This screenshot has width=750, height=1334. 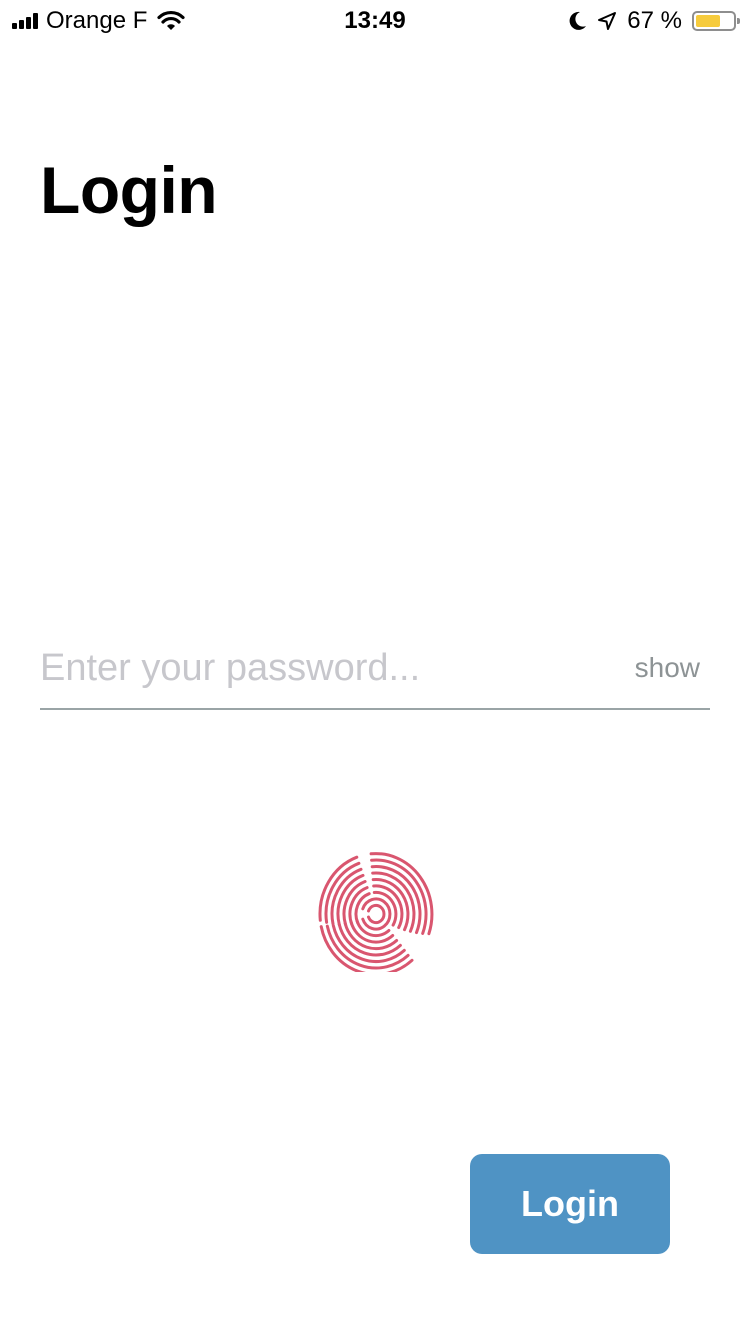 I want to click on password-field: show, so click(x=375, y=673).